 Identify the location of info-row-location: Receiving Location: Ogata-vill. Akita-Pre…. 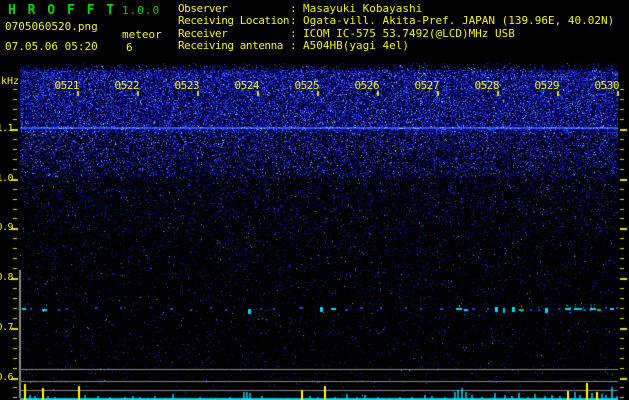
(396, 21).